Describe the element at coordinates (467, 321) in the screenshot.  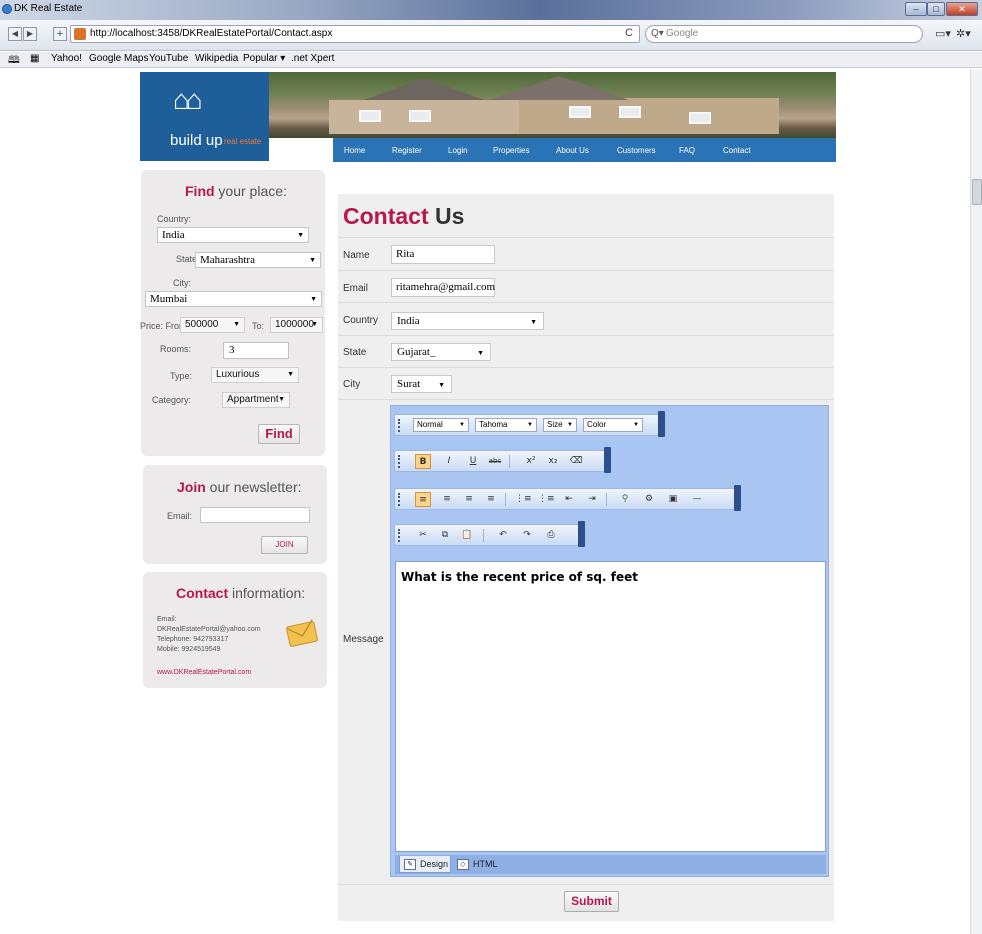
I see `country-form-select: India ▼` at that location.